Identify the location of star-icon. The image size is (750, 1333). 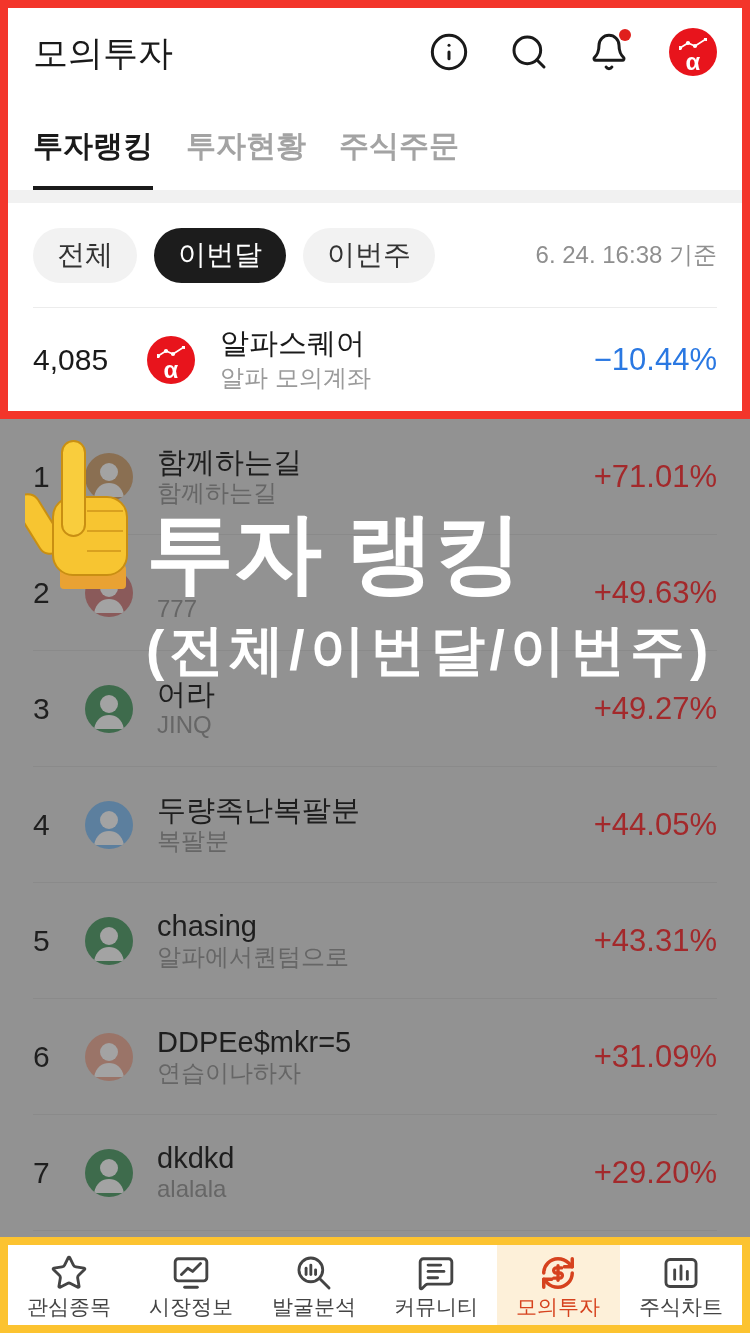
(69, 1272).